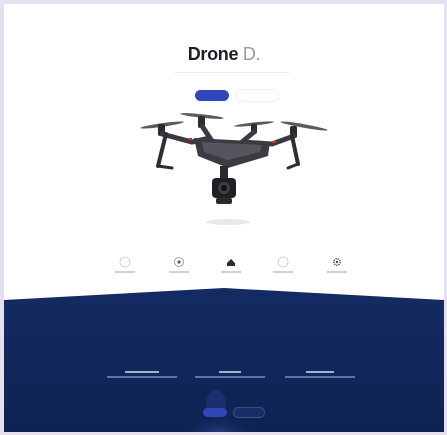 This screenshot has height=435, width=447. I want to click on gear-icon, so click(337, 262).